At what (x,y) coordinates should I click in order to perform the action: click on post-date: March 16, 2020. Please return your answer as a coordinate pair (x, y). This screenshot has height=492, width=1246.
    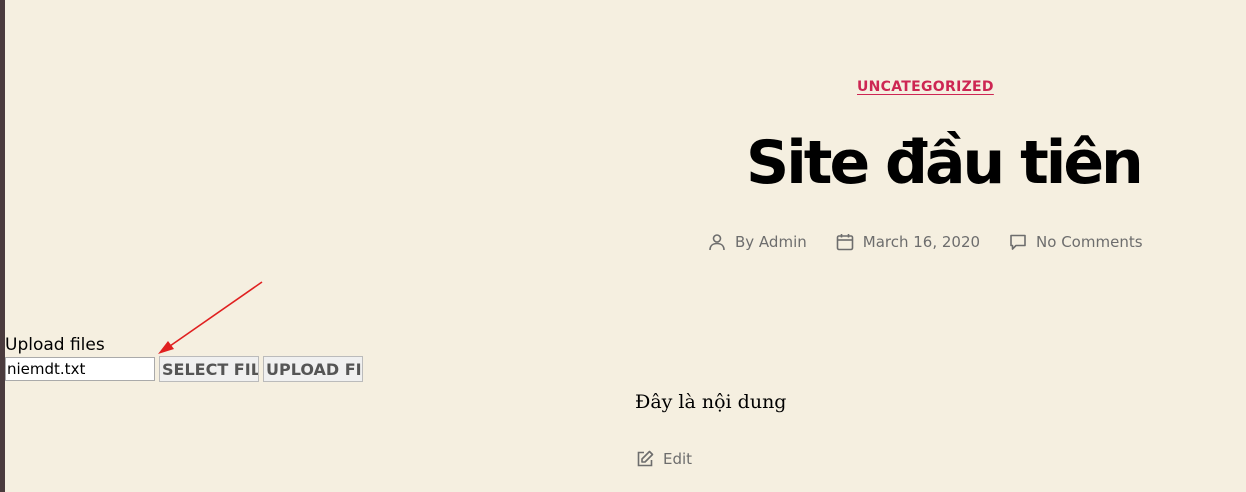
    Looking at the image, I should click on (907, 242).